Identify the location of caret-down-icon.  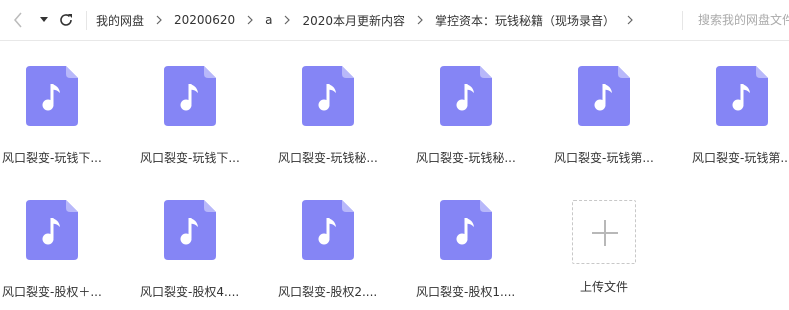
(44, 19).